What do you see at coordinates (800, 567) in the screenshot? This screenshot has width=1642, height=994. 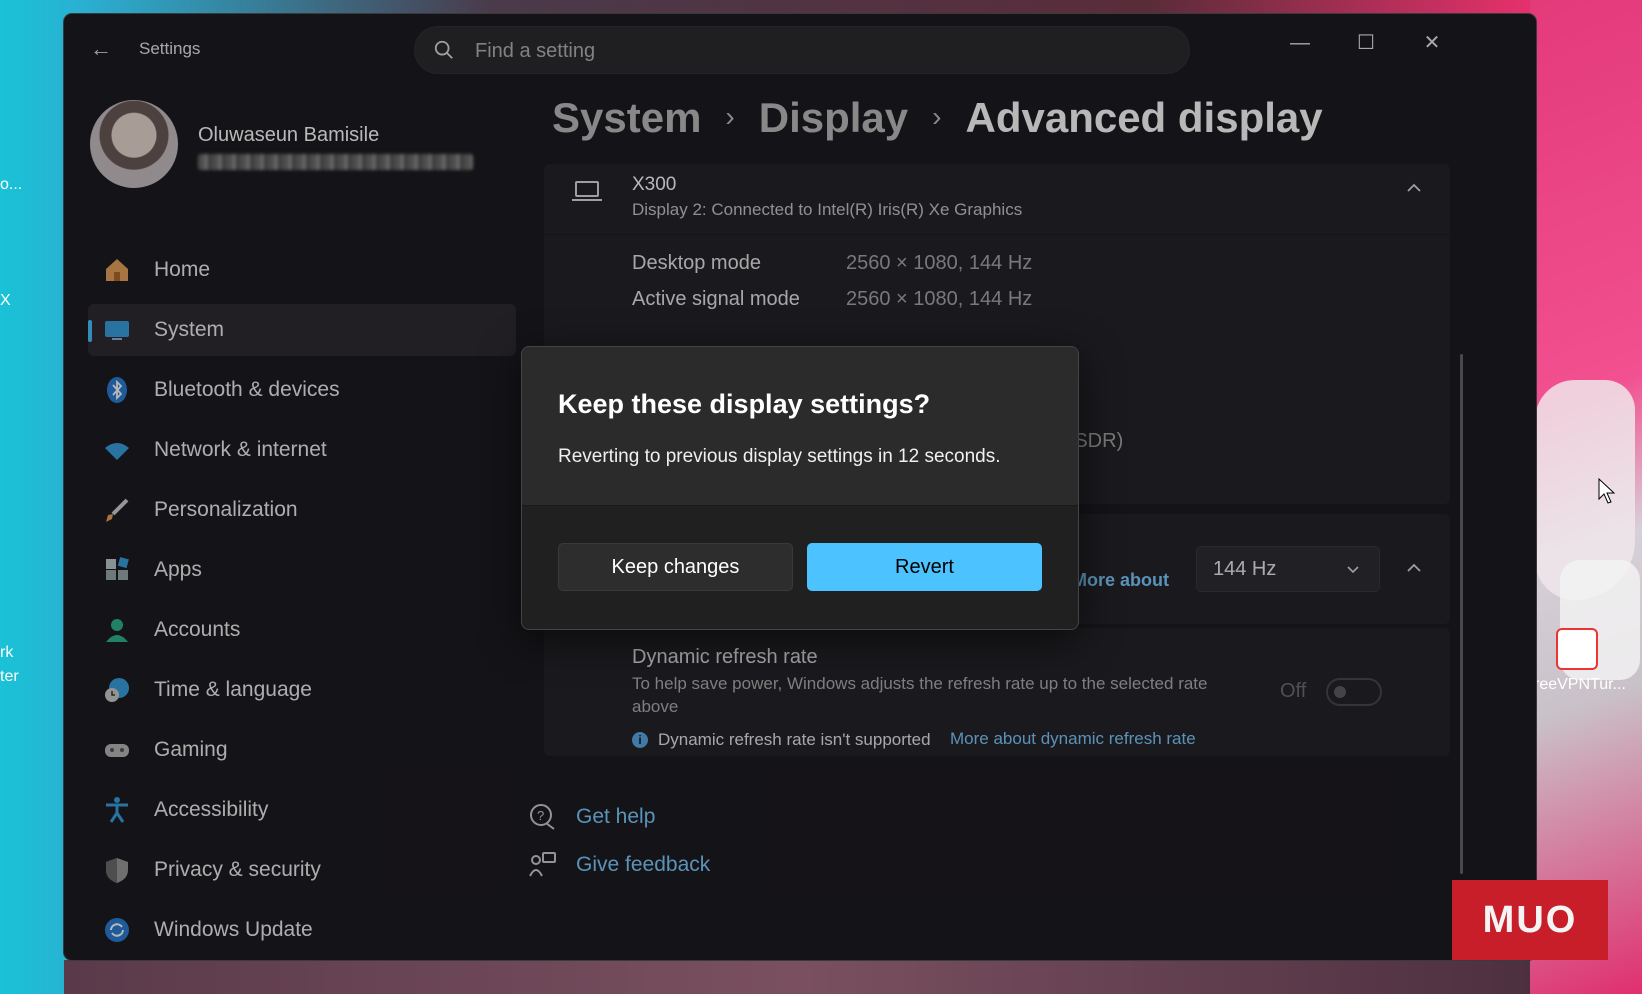 I see `dialog-footer: Keep changes Revert` at bounding box center [800, 567].